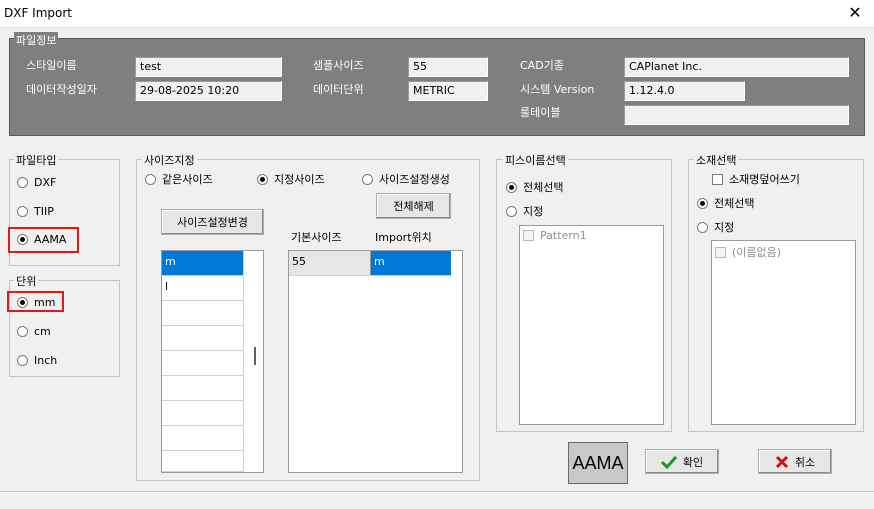  What do you see at coordinates (557, 89) in the screenshot?
I see `system-version-label: 시스템 Version` at bounding box center [557, 89].